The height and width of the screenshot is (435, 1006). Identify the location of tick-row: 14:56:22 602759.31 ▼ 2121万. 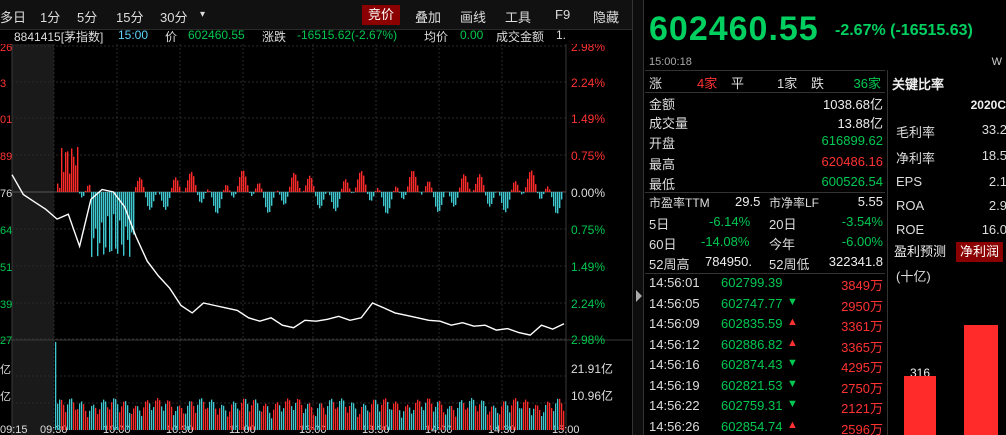
(765, 408).